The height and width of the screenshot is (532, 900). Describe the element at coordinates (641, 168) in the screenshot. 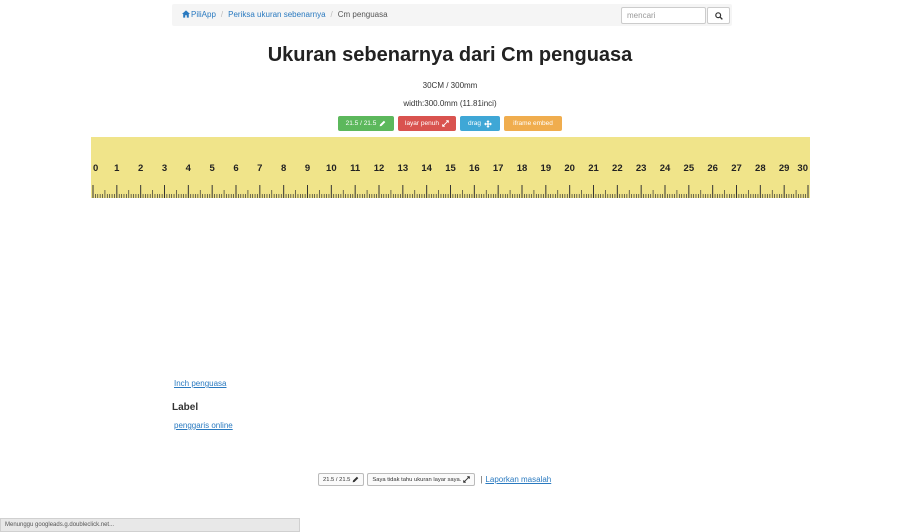

I see `ruler-number: 23` at that location.